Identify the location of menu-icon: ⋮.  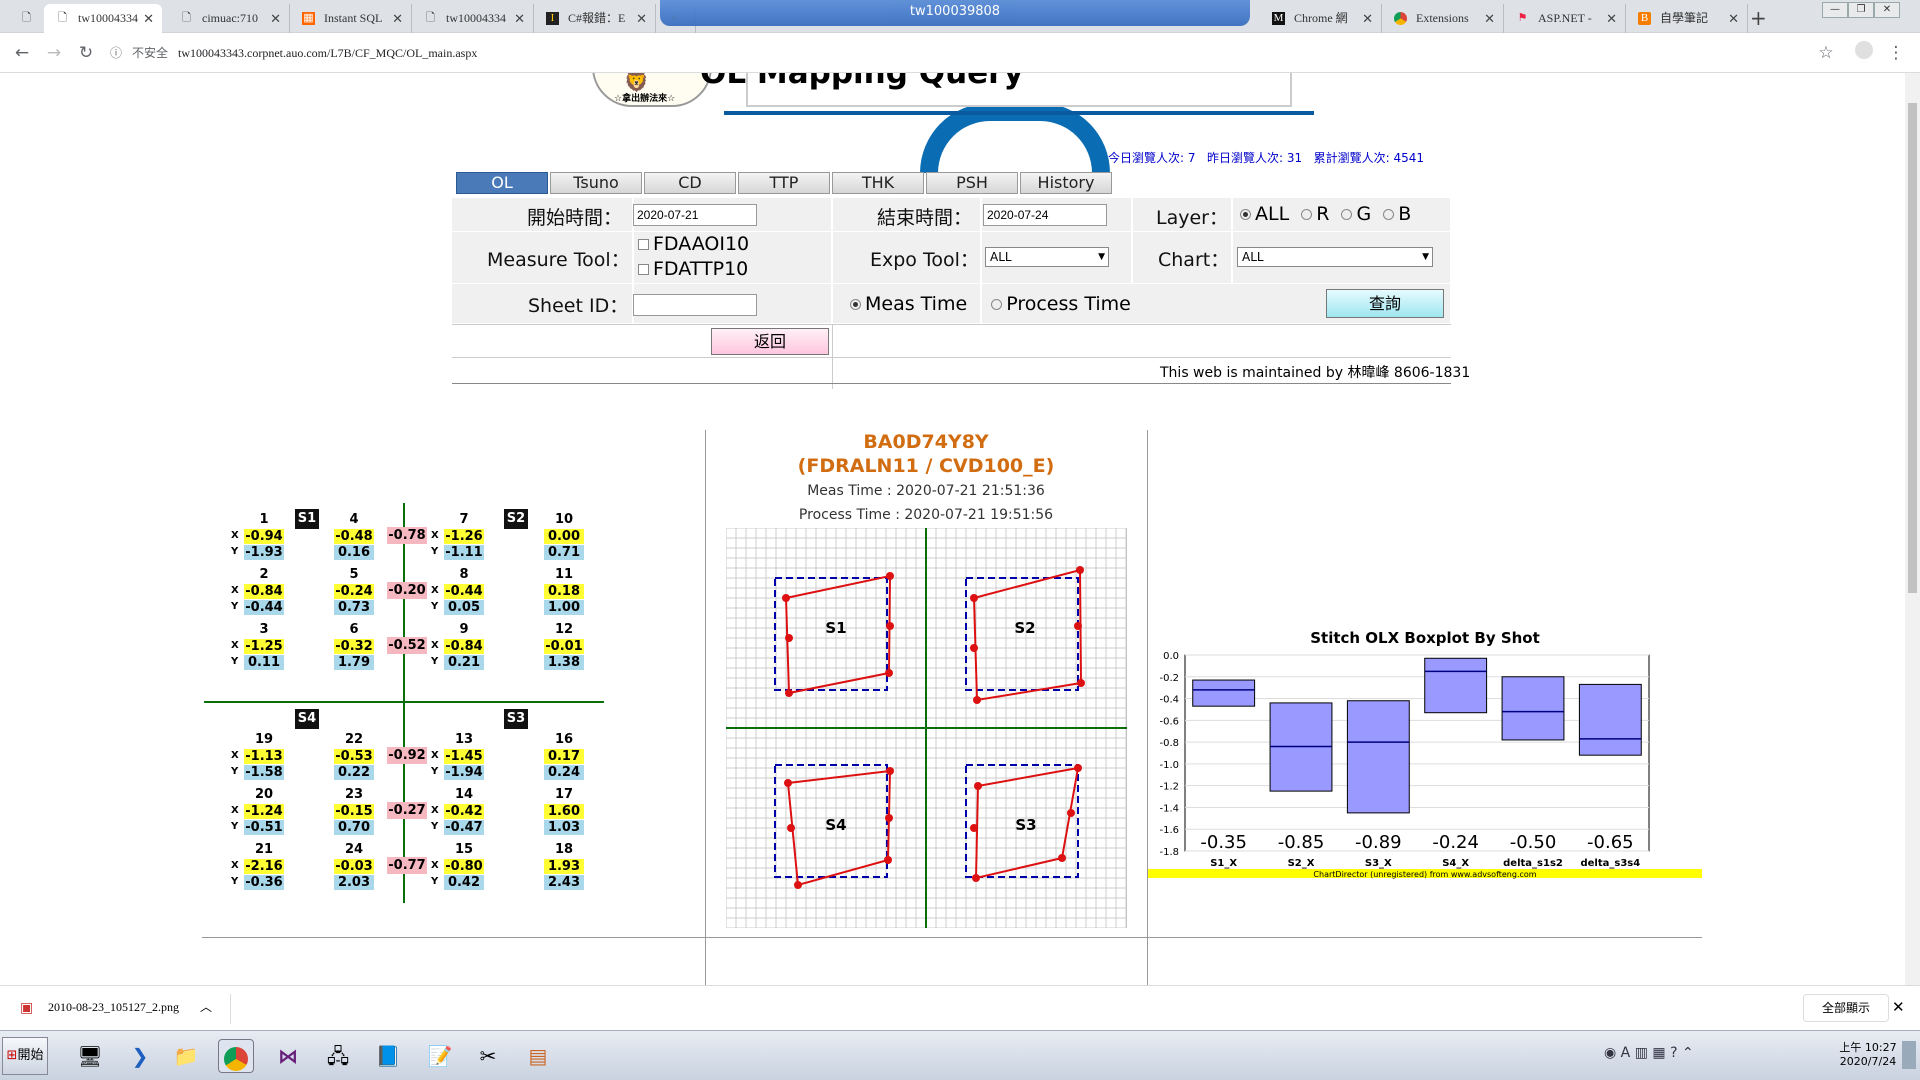
(1896, 53).